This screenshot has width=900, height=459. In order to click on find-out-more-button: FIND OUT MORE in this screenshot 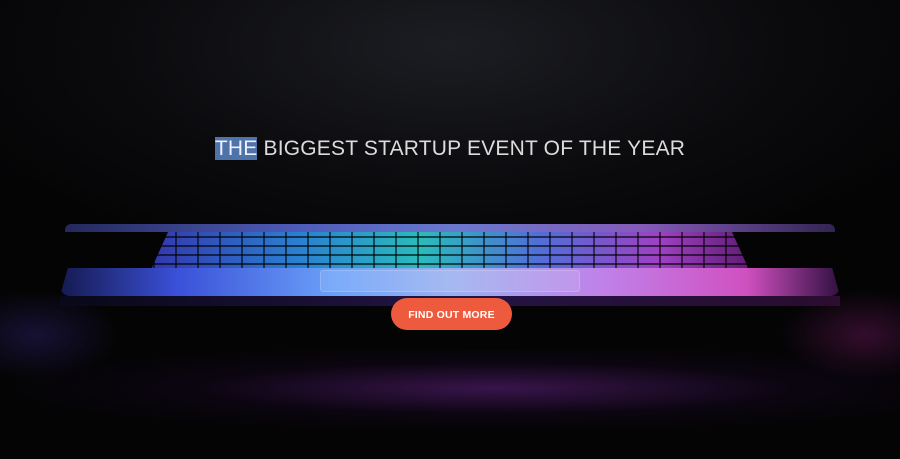, I will do `click(451, 314)`.